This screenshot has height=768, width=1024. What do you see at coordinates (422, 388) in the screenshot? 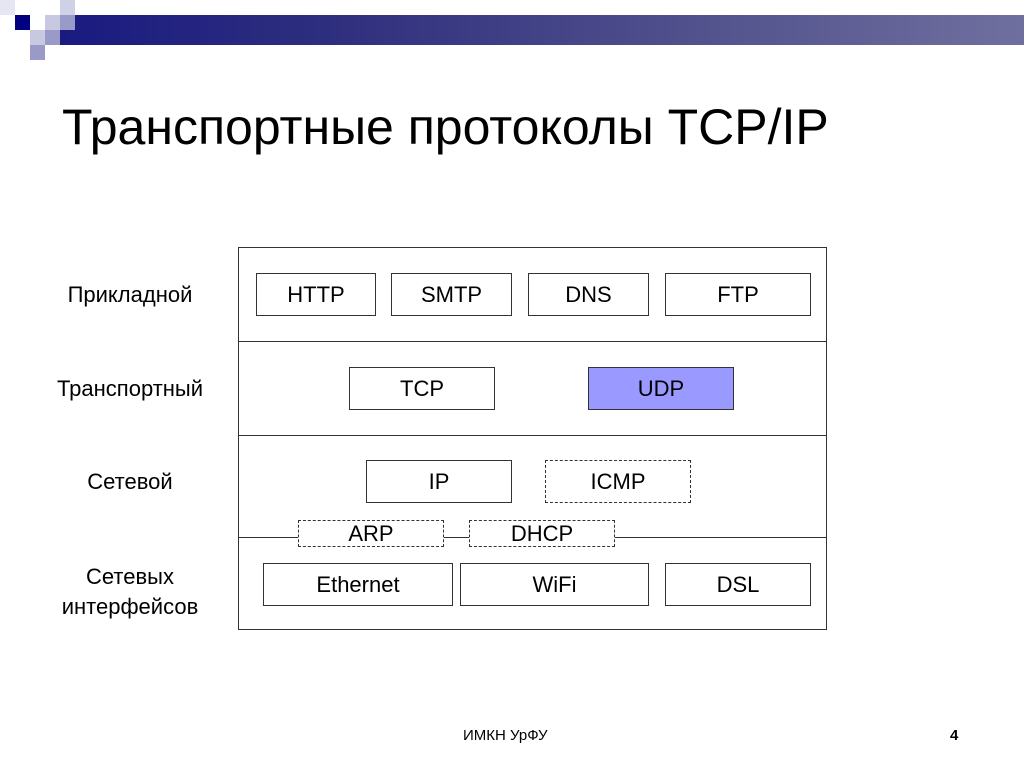
I see `protocol-box-tcp: TCP` at bounding box center [422, 388].